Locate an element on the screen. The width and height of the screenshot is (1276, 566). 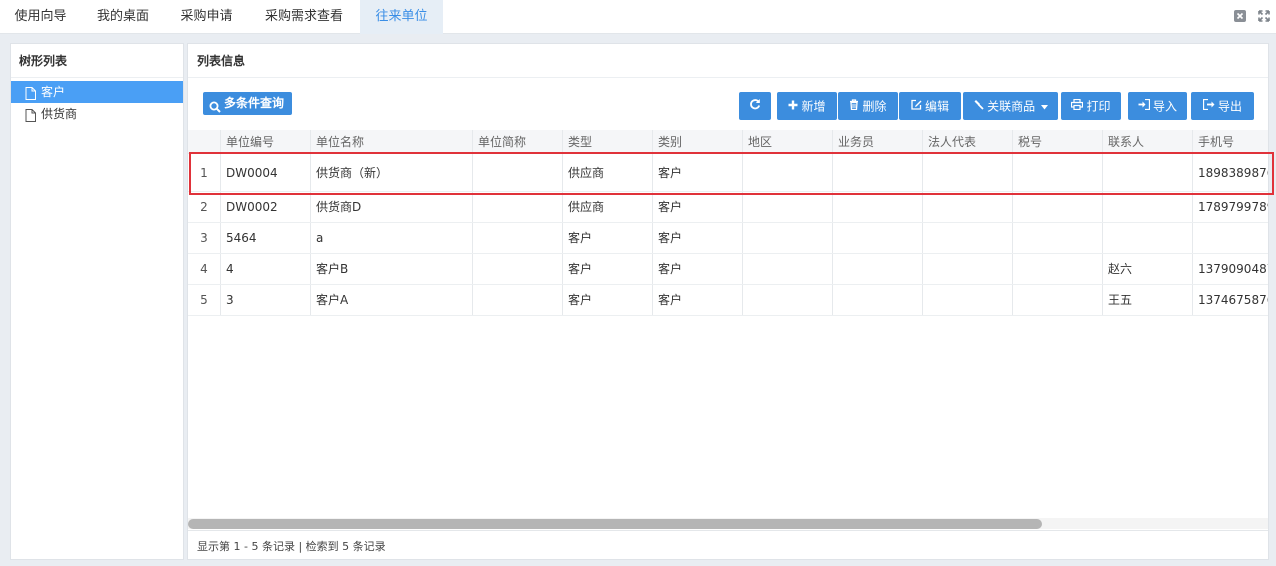
print-button: 打印 is located at coordinates (1091, 106).